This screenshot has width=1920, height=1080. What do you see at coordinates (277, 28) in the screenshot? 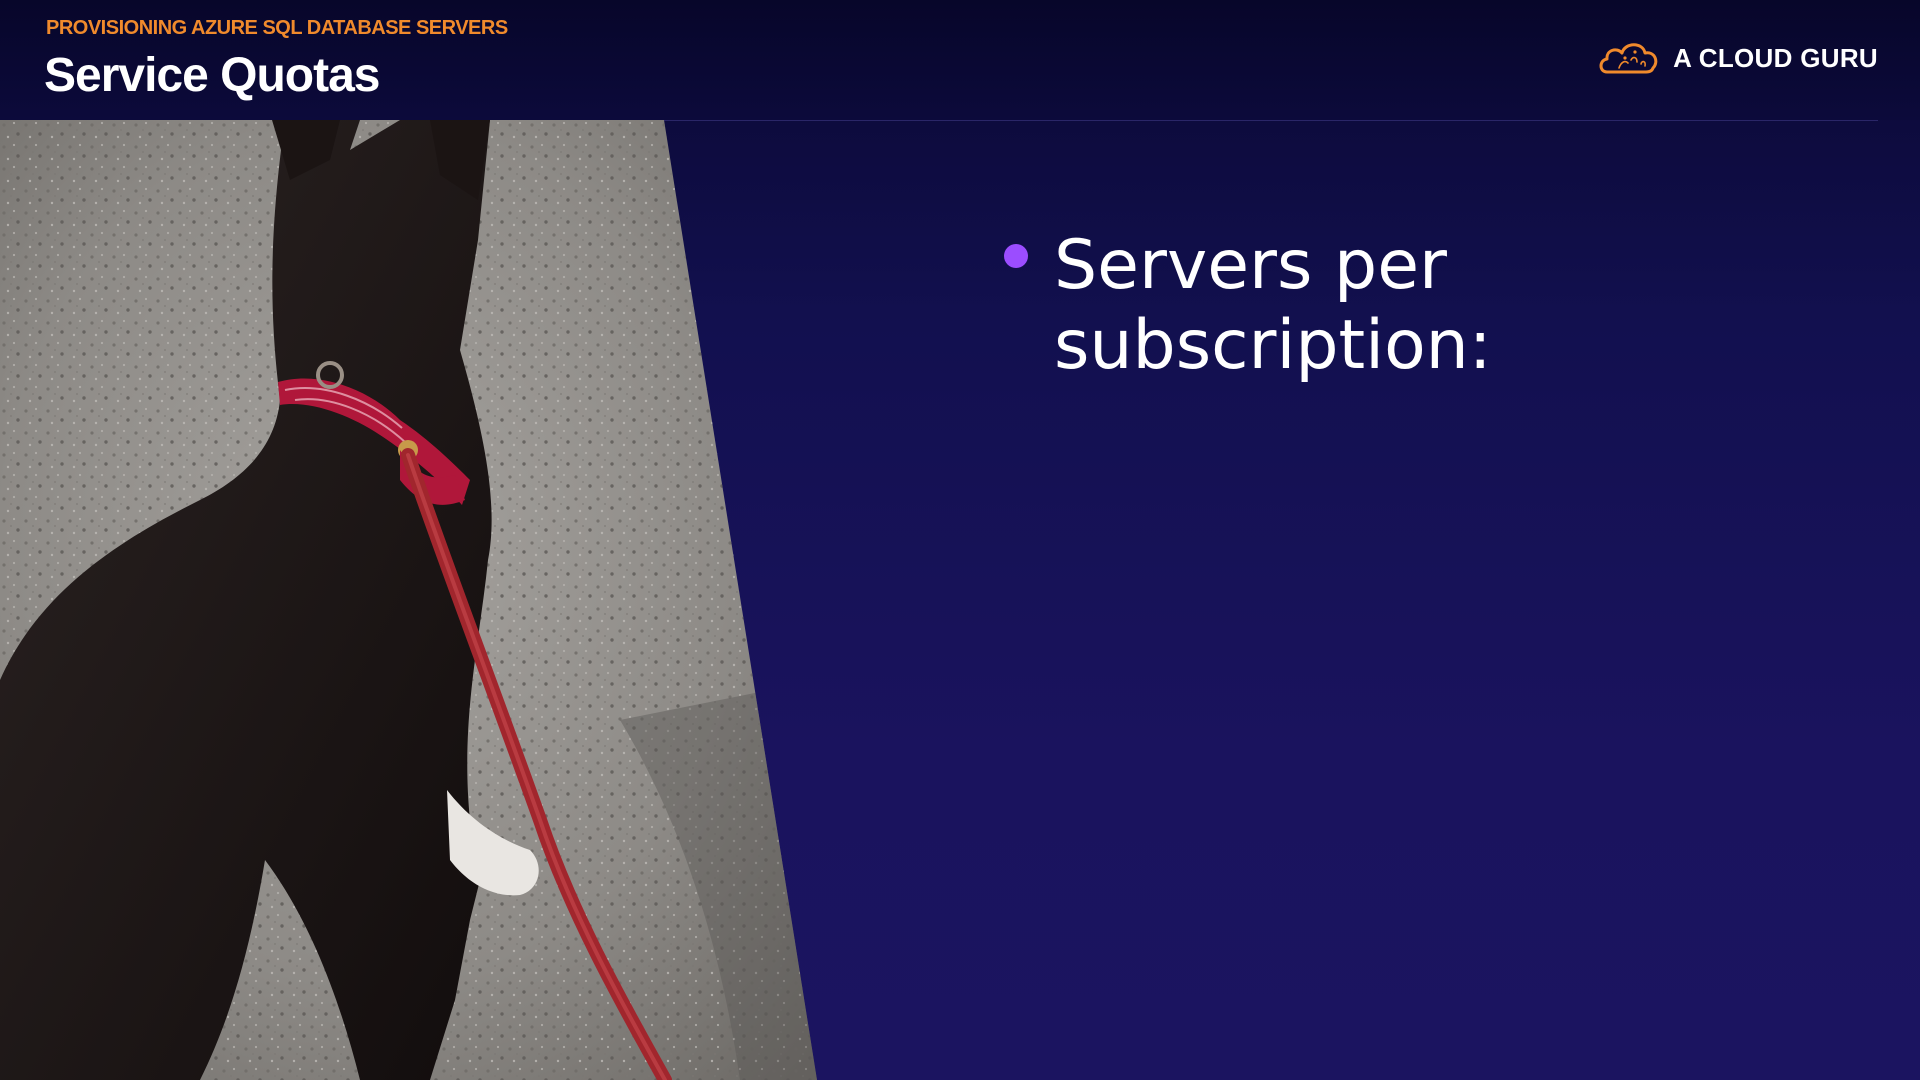
I see `section-eyebrow: PROVISIONING AZURE SQL DATABASE SERVERS` at bounding box center [277, 28].